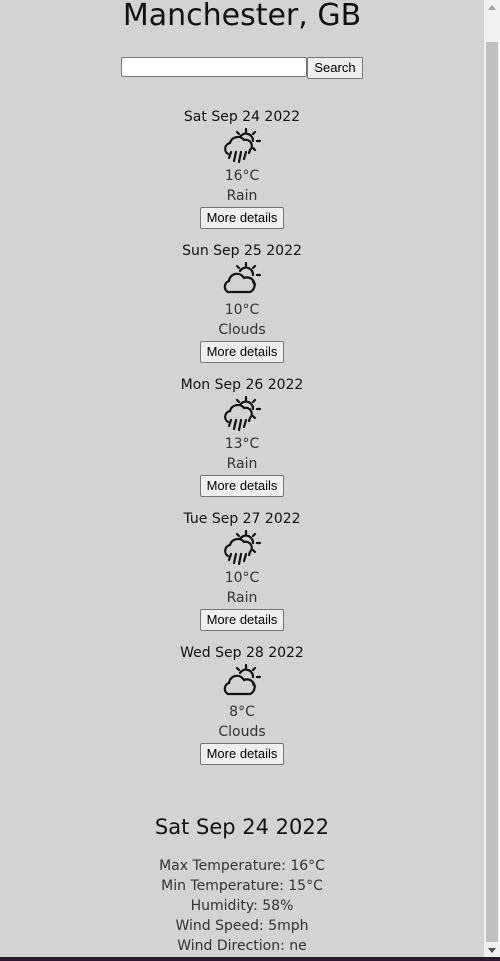 Image resolution: width=500 pixels, height=961 pixels. Describe the element at coordinates (492, 492) in the screenshot. I see `scrollbar-thumb` at that location.